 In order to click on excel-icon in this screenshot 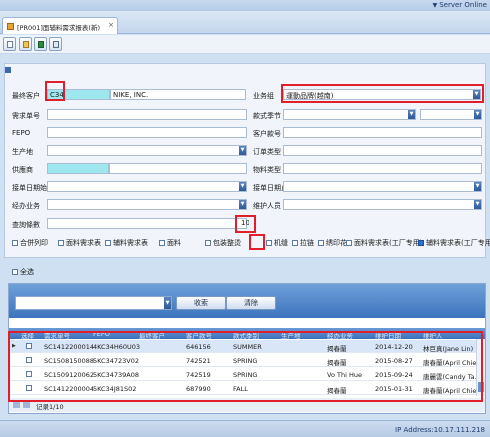, I will do `click(41, 44)`.